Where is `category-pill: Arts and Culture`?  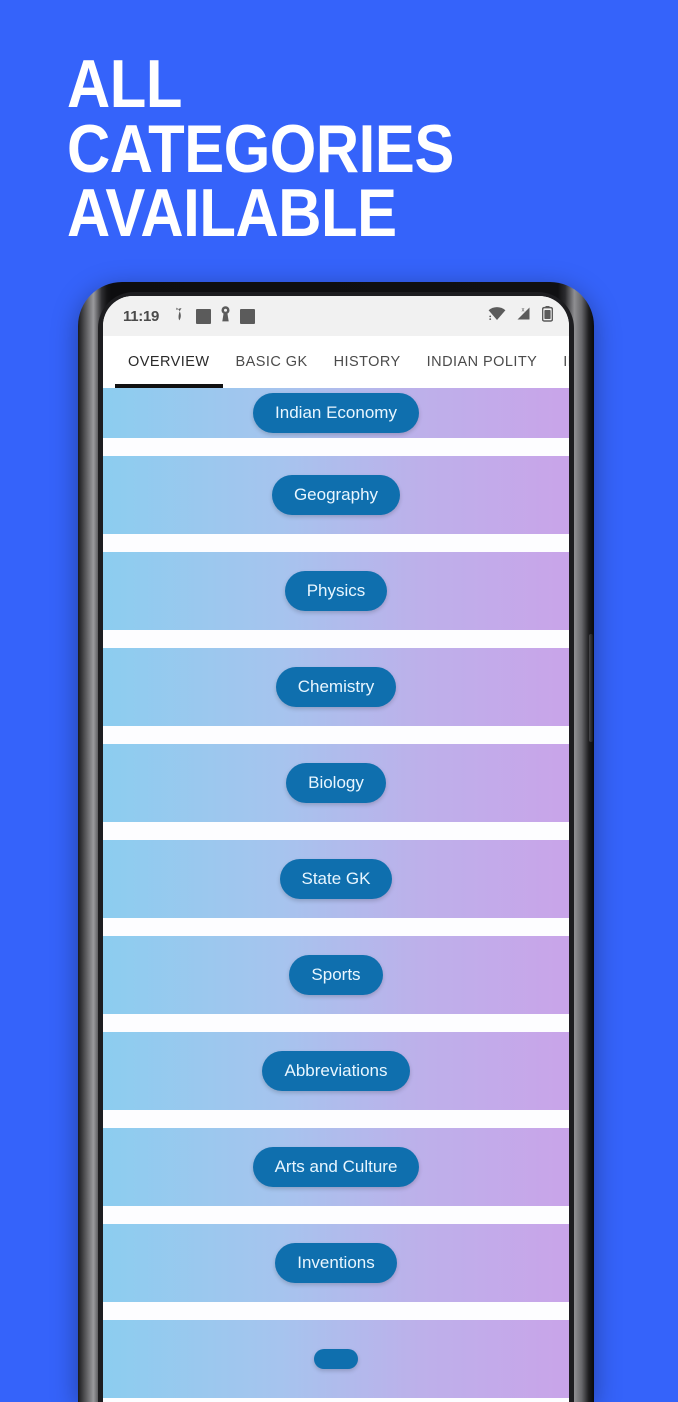 category-pill: Arts and Culture is located at coordinates (336, 1167).